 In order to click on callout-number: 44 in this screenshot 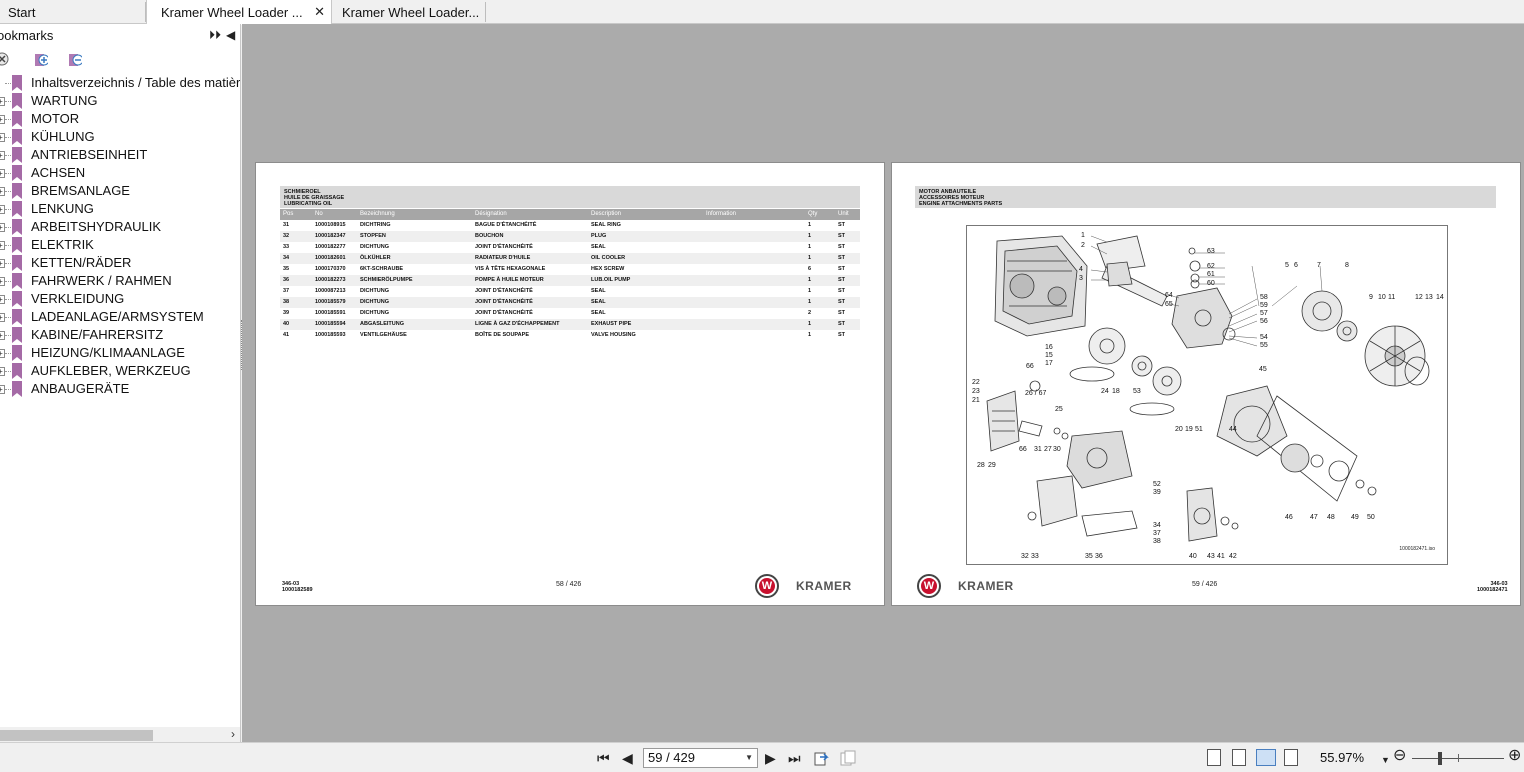, I will do `click(1233, 429)`.